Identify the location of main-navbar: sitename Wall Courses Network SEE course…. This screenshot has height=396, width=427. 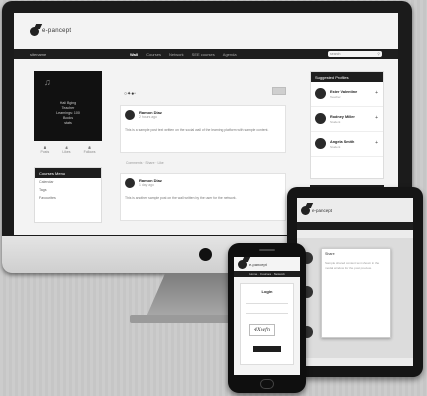
(206, 54).